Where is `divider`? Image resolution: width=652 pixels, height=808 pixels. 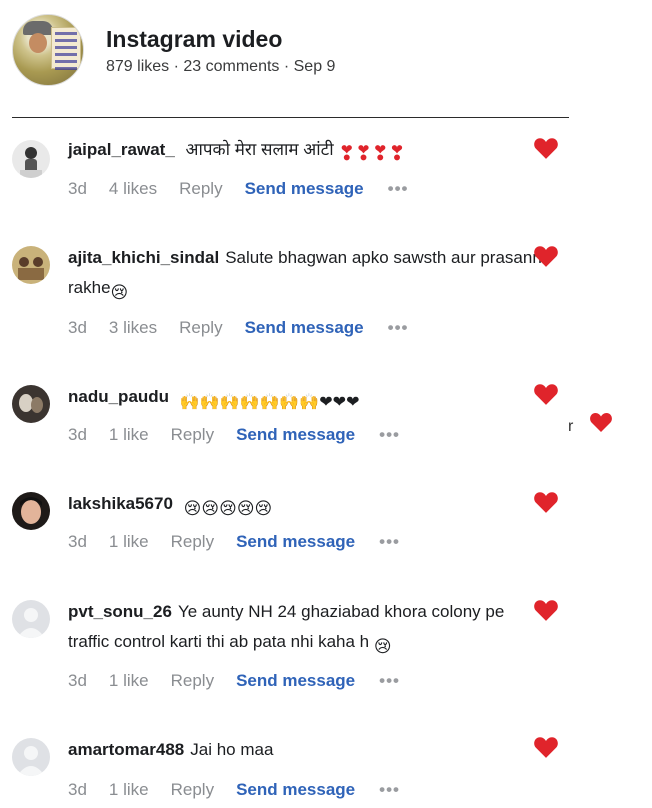 divider is located at coordinates (290, 117).